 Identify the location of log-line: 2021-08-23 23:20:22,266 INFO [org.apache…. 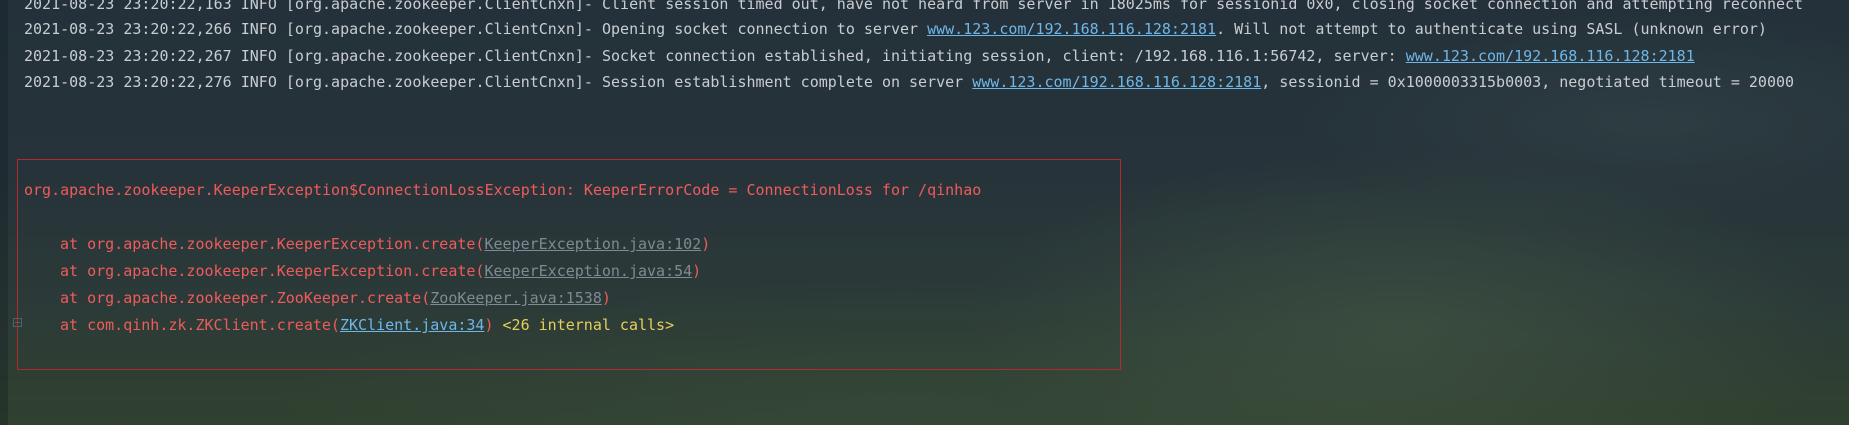
(895, 29).